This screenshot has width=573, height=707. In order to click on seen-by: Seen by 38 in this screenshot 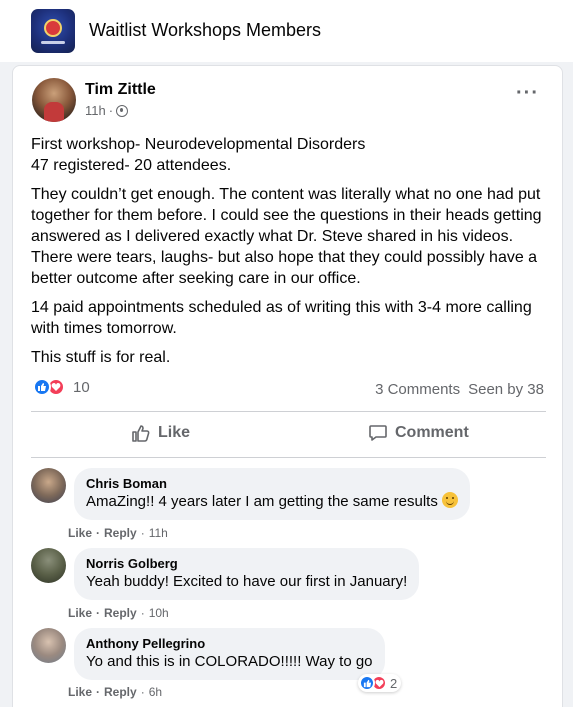, I will do `click(506, 389)`.